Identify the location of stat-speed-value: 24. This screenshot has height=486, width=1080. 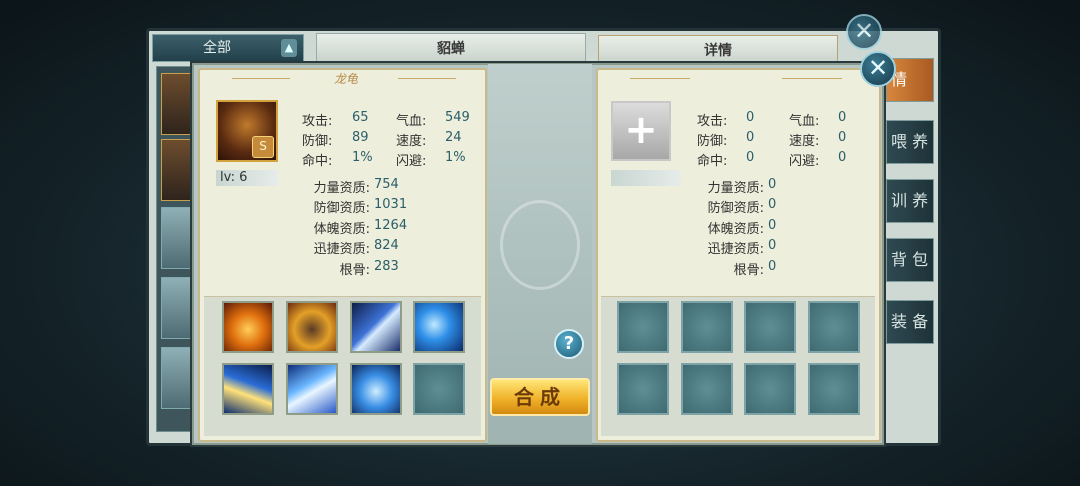
(453, 137).